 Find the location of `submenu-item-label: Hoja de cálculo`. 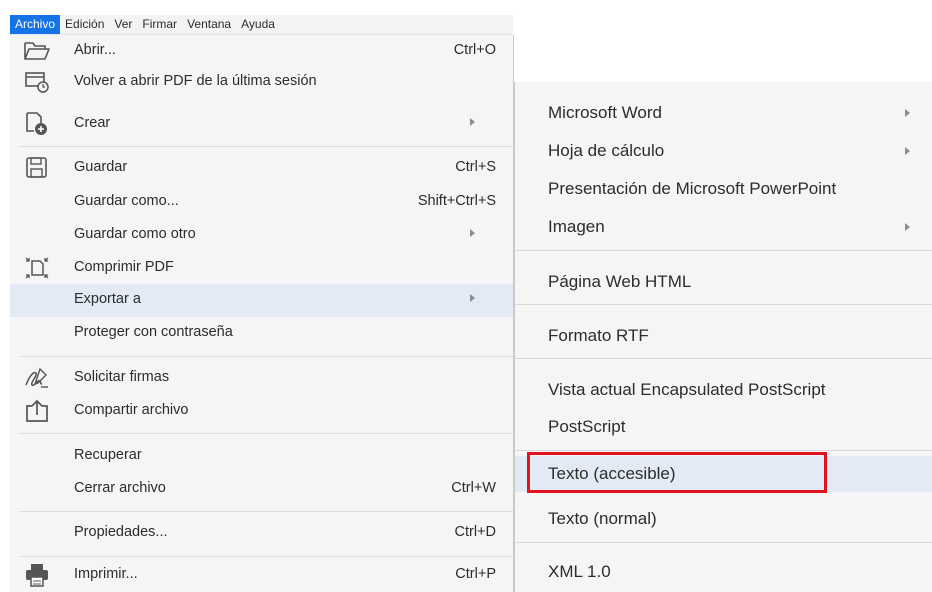

submenu-item-label: Hoja de cálculo is located at coordinates (606, 150).